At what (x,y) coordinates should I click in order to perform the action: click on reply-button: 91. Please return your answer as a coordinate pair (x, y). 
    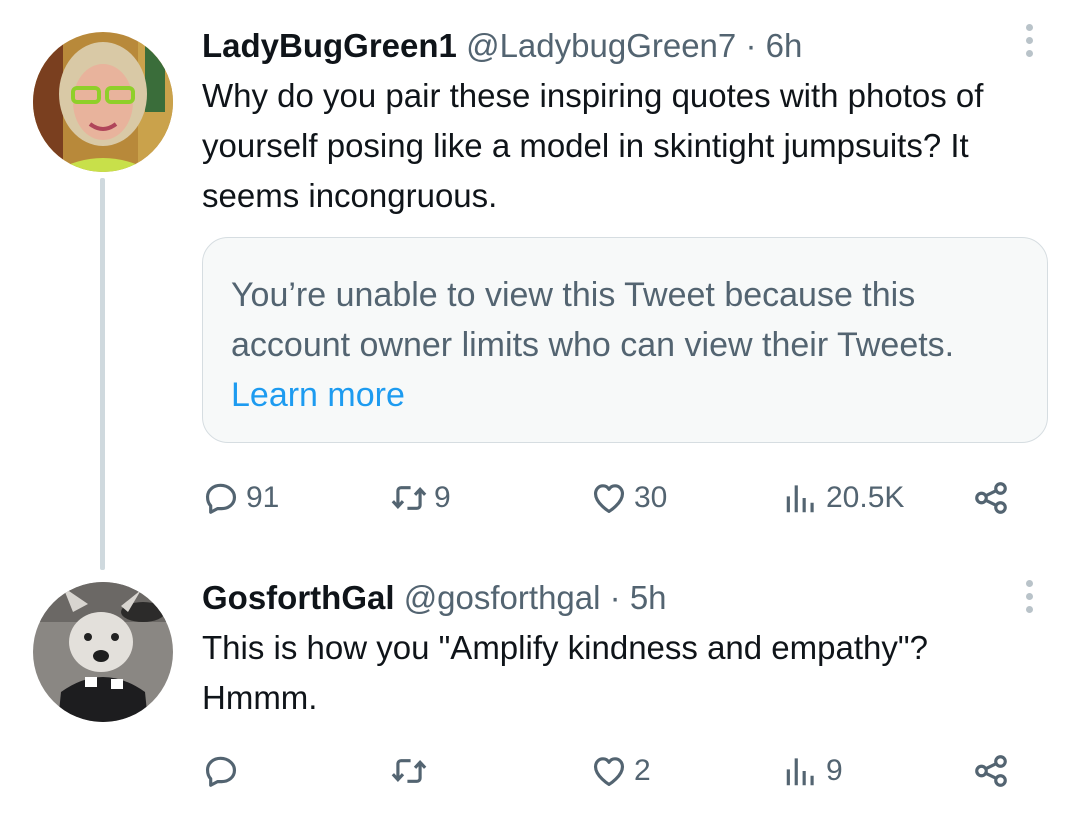
    Looking at the image, I should click on (240, 498).